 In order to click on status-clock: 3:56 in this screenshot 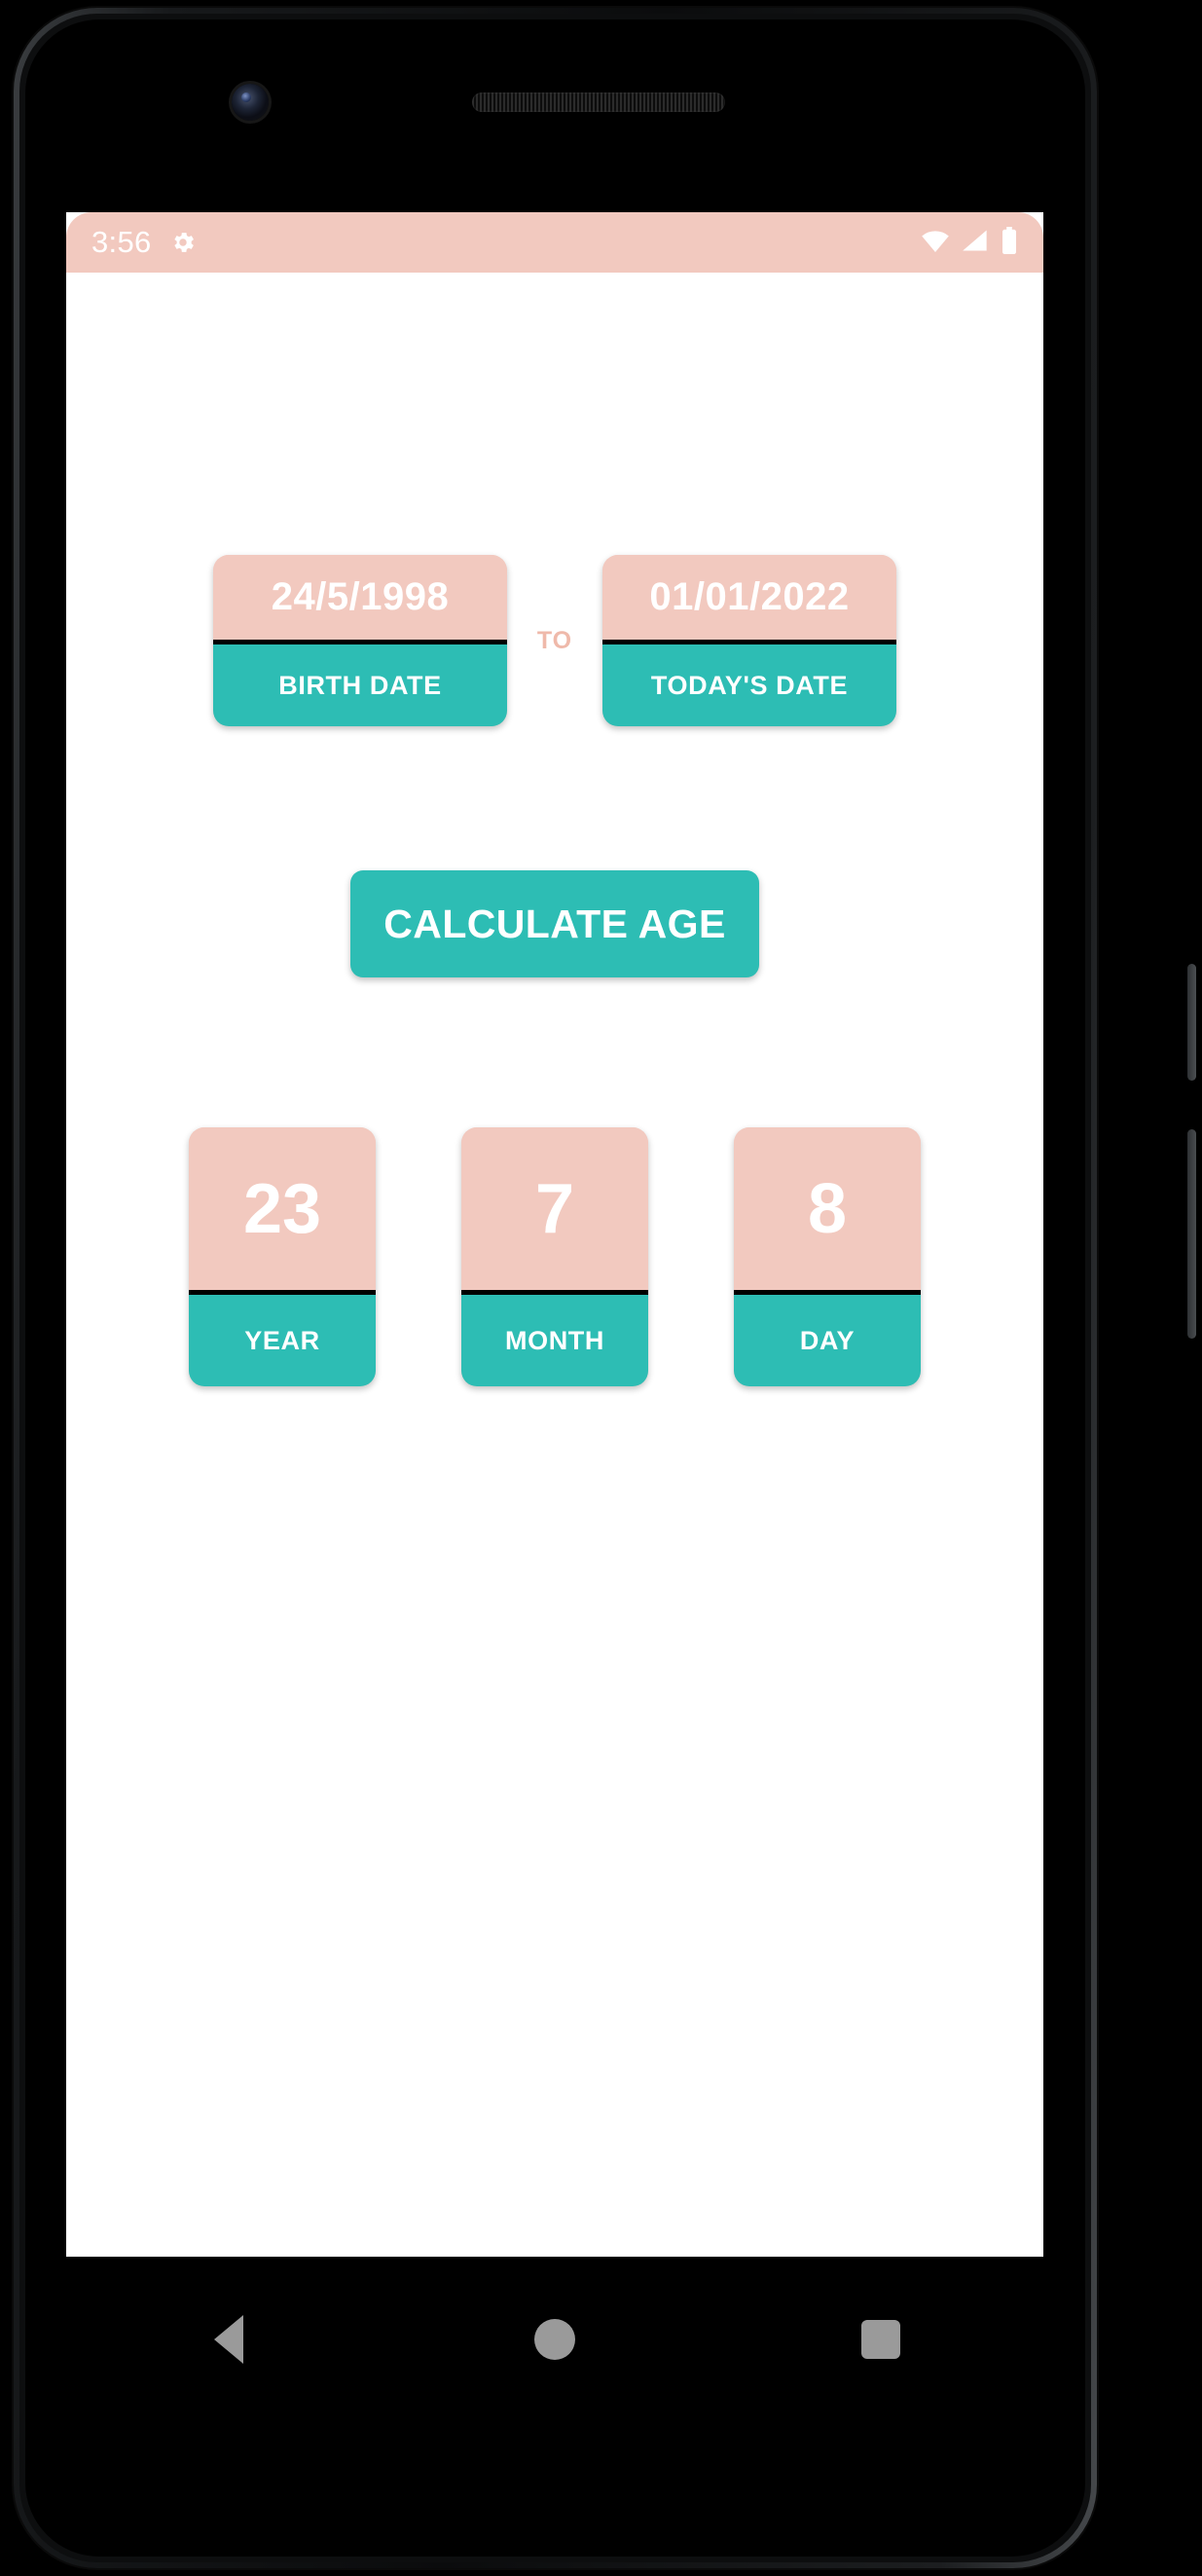, I will do `click(121, 242)`.